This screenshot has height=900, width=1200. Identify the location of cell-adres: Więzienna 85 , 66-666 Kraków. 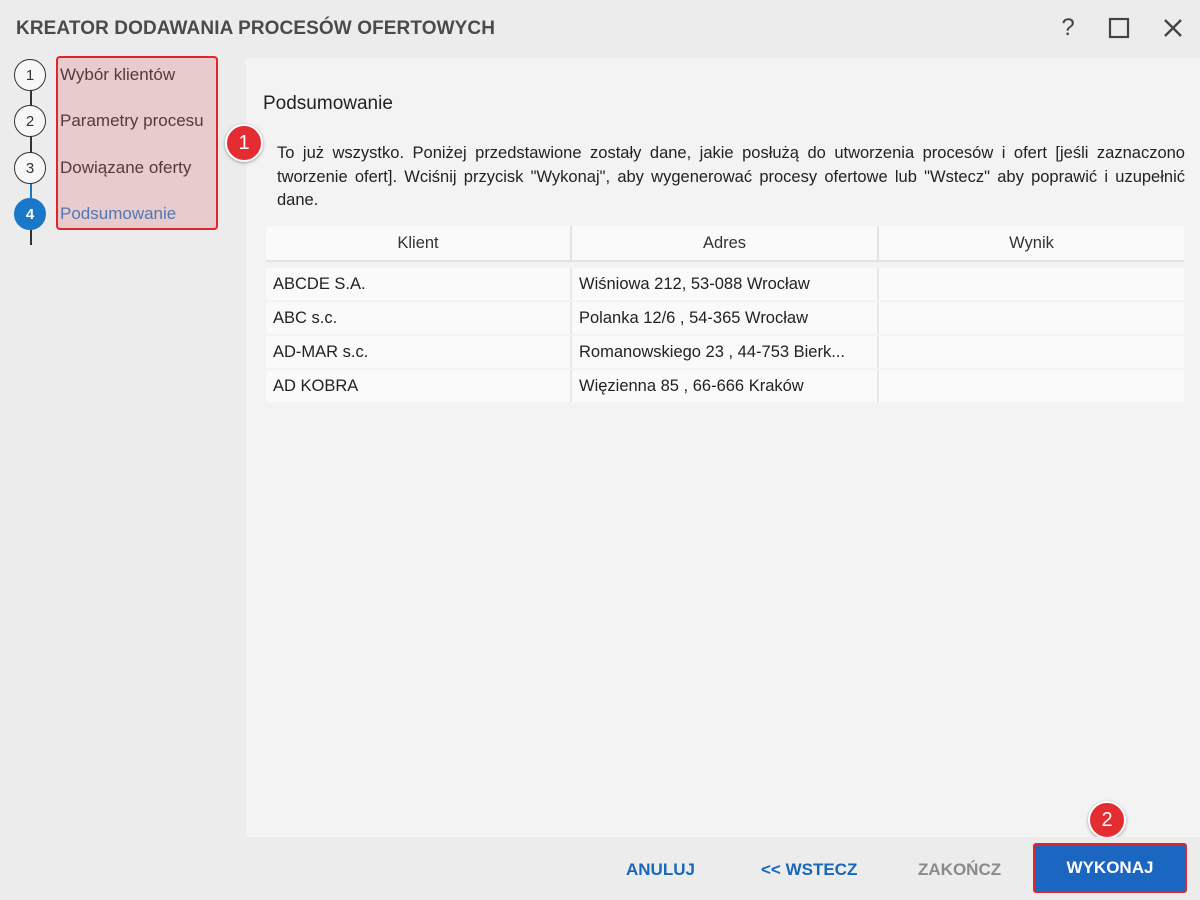
(725, 386).